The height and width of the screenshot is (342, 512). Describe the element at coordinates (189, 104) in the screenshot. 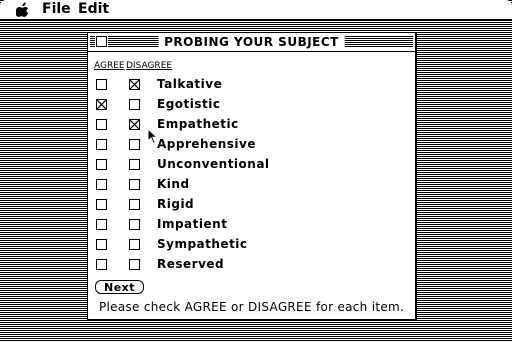

I see `item-label: Egotistic` at that location.